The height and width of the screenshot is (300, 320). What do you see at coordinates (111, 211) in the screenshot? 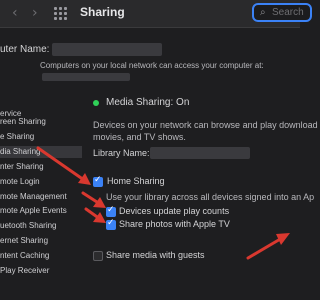
I see `devices-update-checkbox` at bounding box center [111, 211].